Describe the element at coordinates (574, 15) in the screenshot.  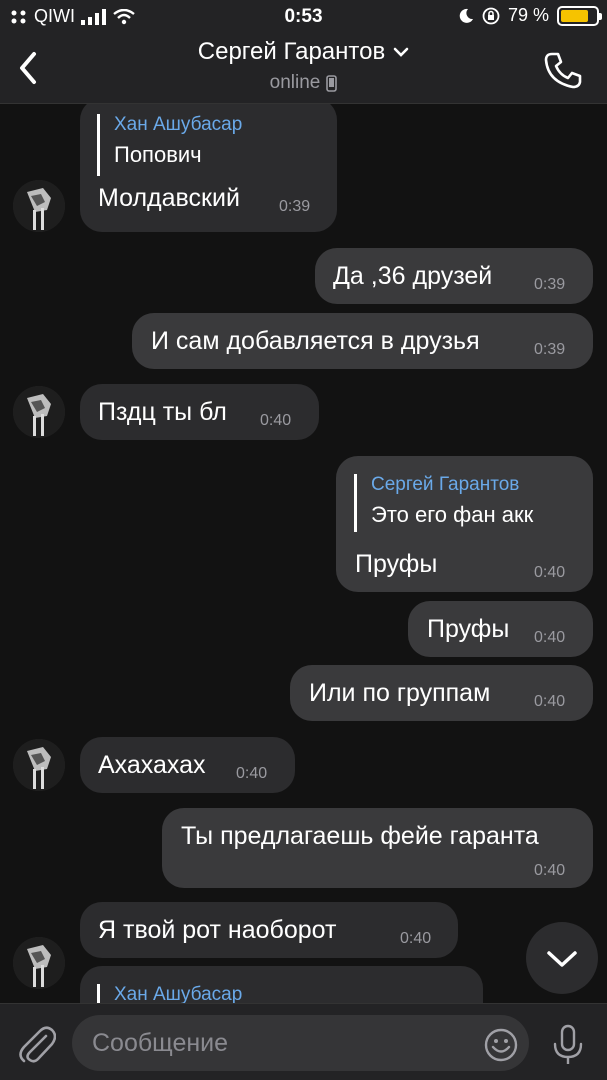
I see `battery-level` at that location.